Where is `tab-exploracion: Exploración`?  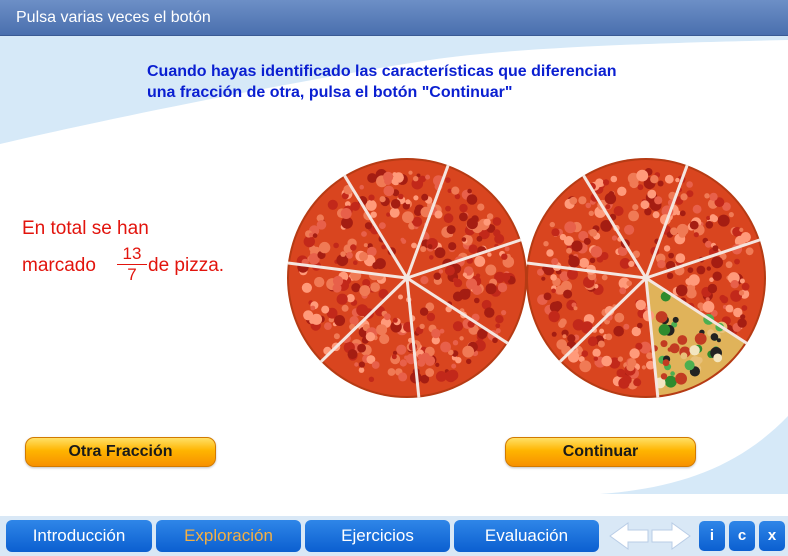
tab-exploracion: Exploración is located at coordinates (228, 536).